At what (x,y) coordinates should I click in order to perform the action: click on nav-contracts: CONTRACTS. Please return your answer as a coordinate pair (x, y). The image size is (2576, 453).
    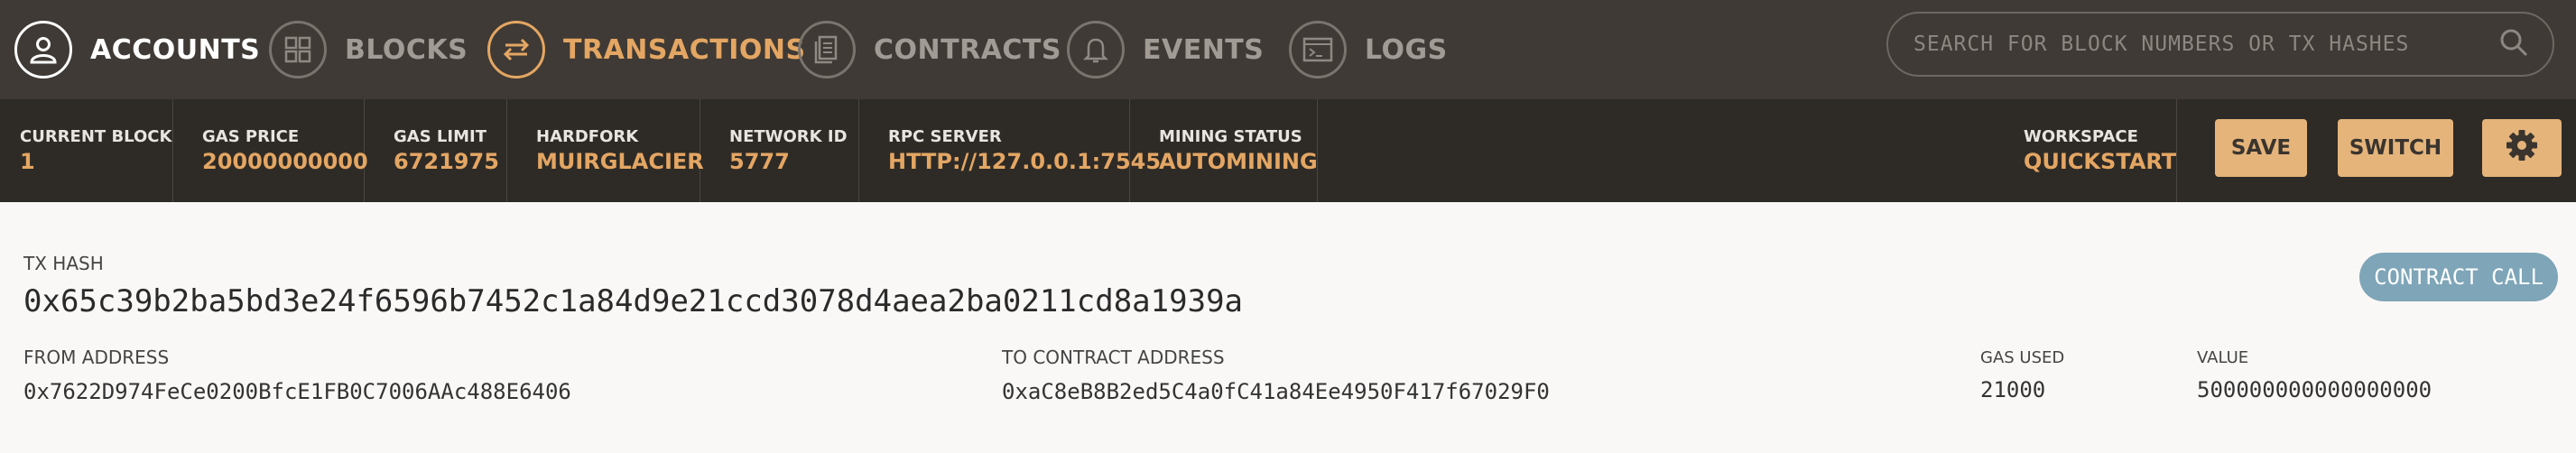
    Looking at the image, I should click on (929, 49).